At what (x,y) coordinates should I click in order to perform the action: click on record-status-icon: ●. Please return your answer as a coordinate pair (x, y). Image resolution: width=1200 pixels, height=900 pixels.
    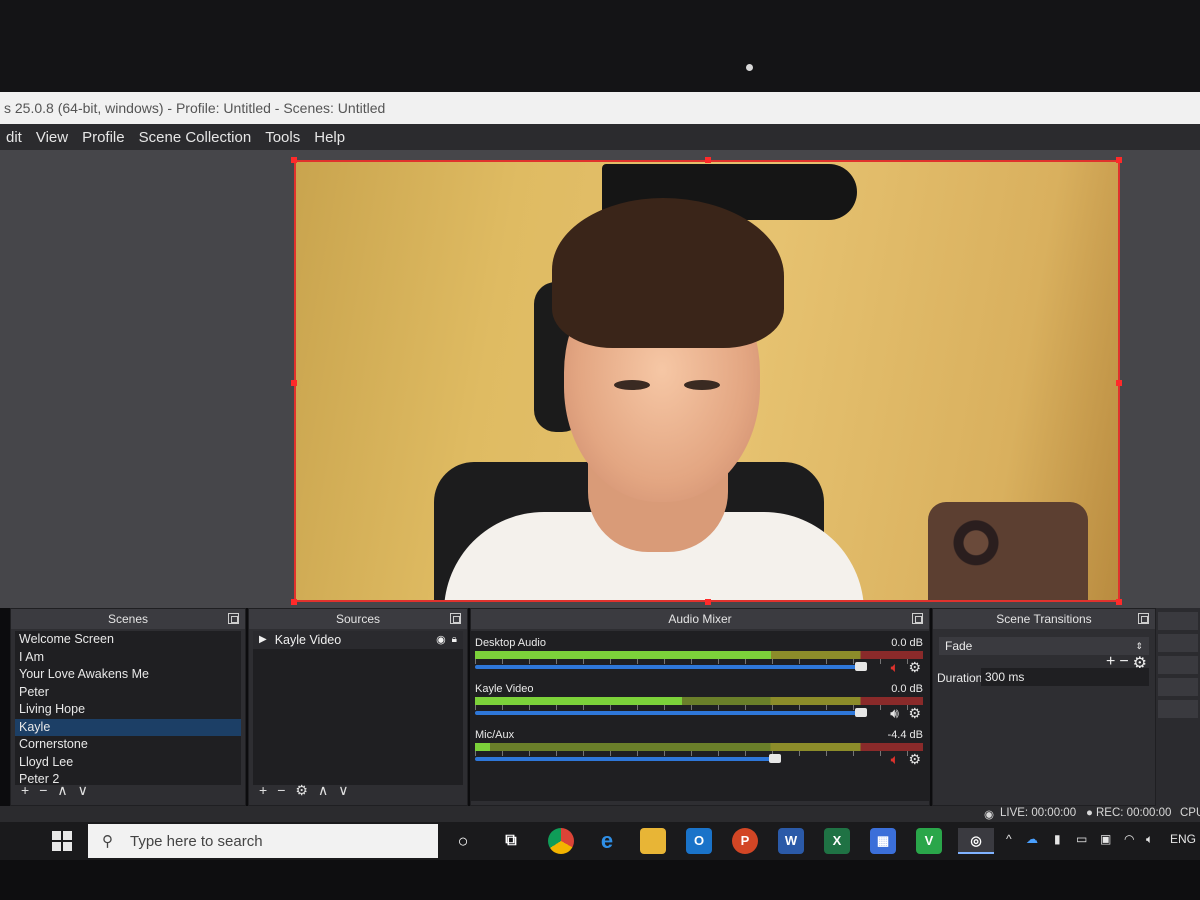
    Looking at the image, I should click on (1089, 813).